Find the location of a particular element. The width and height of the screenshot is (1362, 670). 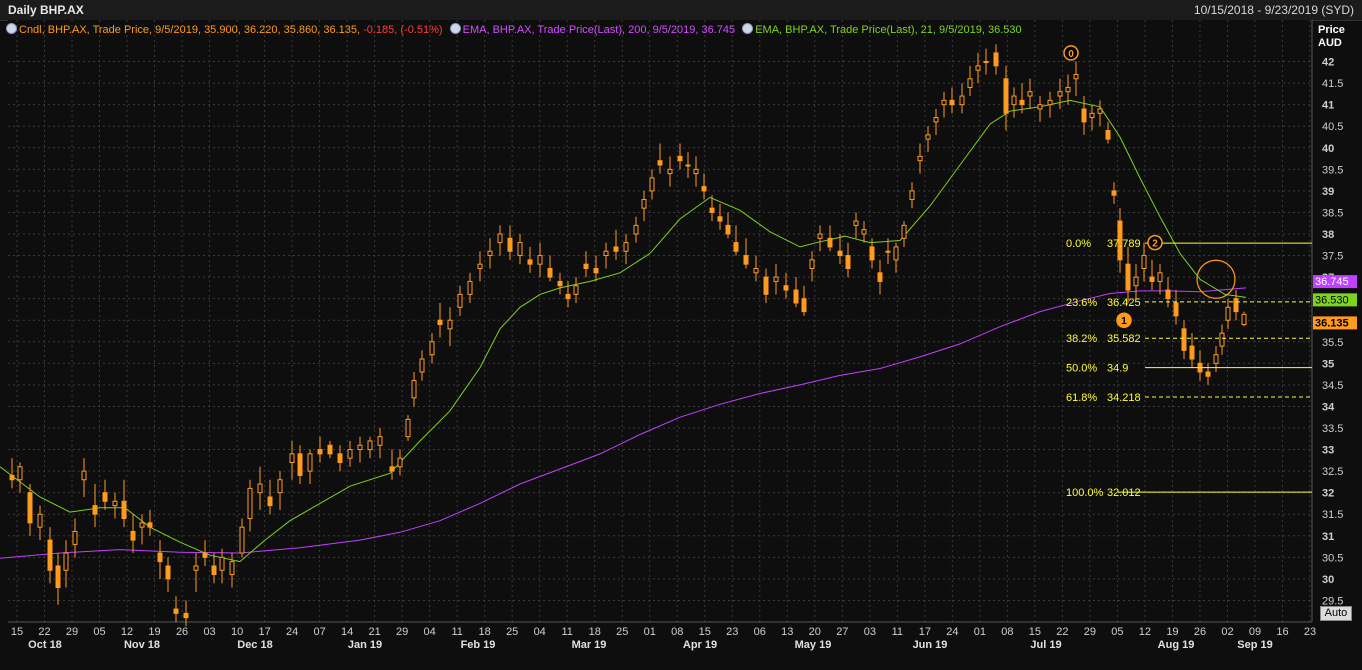

x-tick-label: 24 is located at coordinates (952, 632).